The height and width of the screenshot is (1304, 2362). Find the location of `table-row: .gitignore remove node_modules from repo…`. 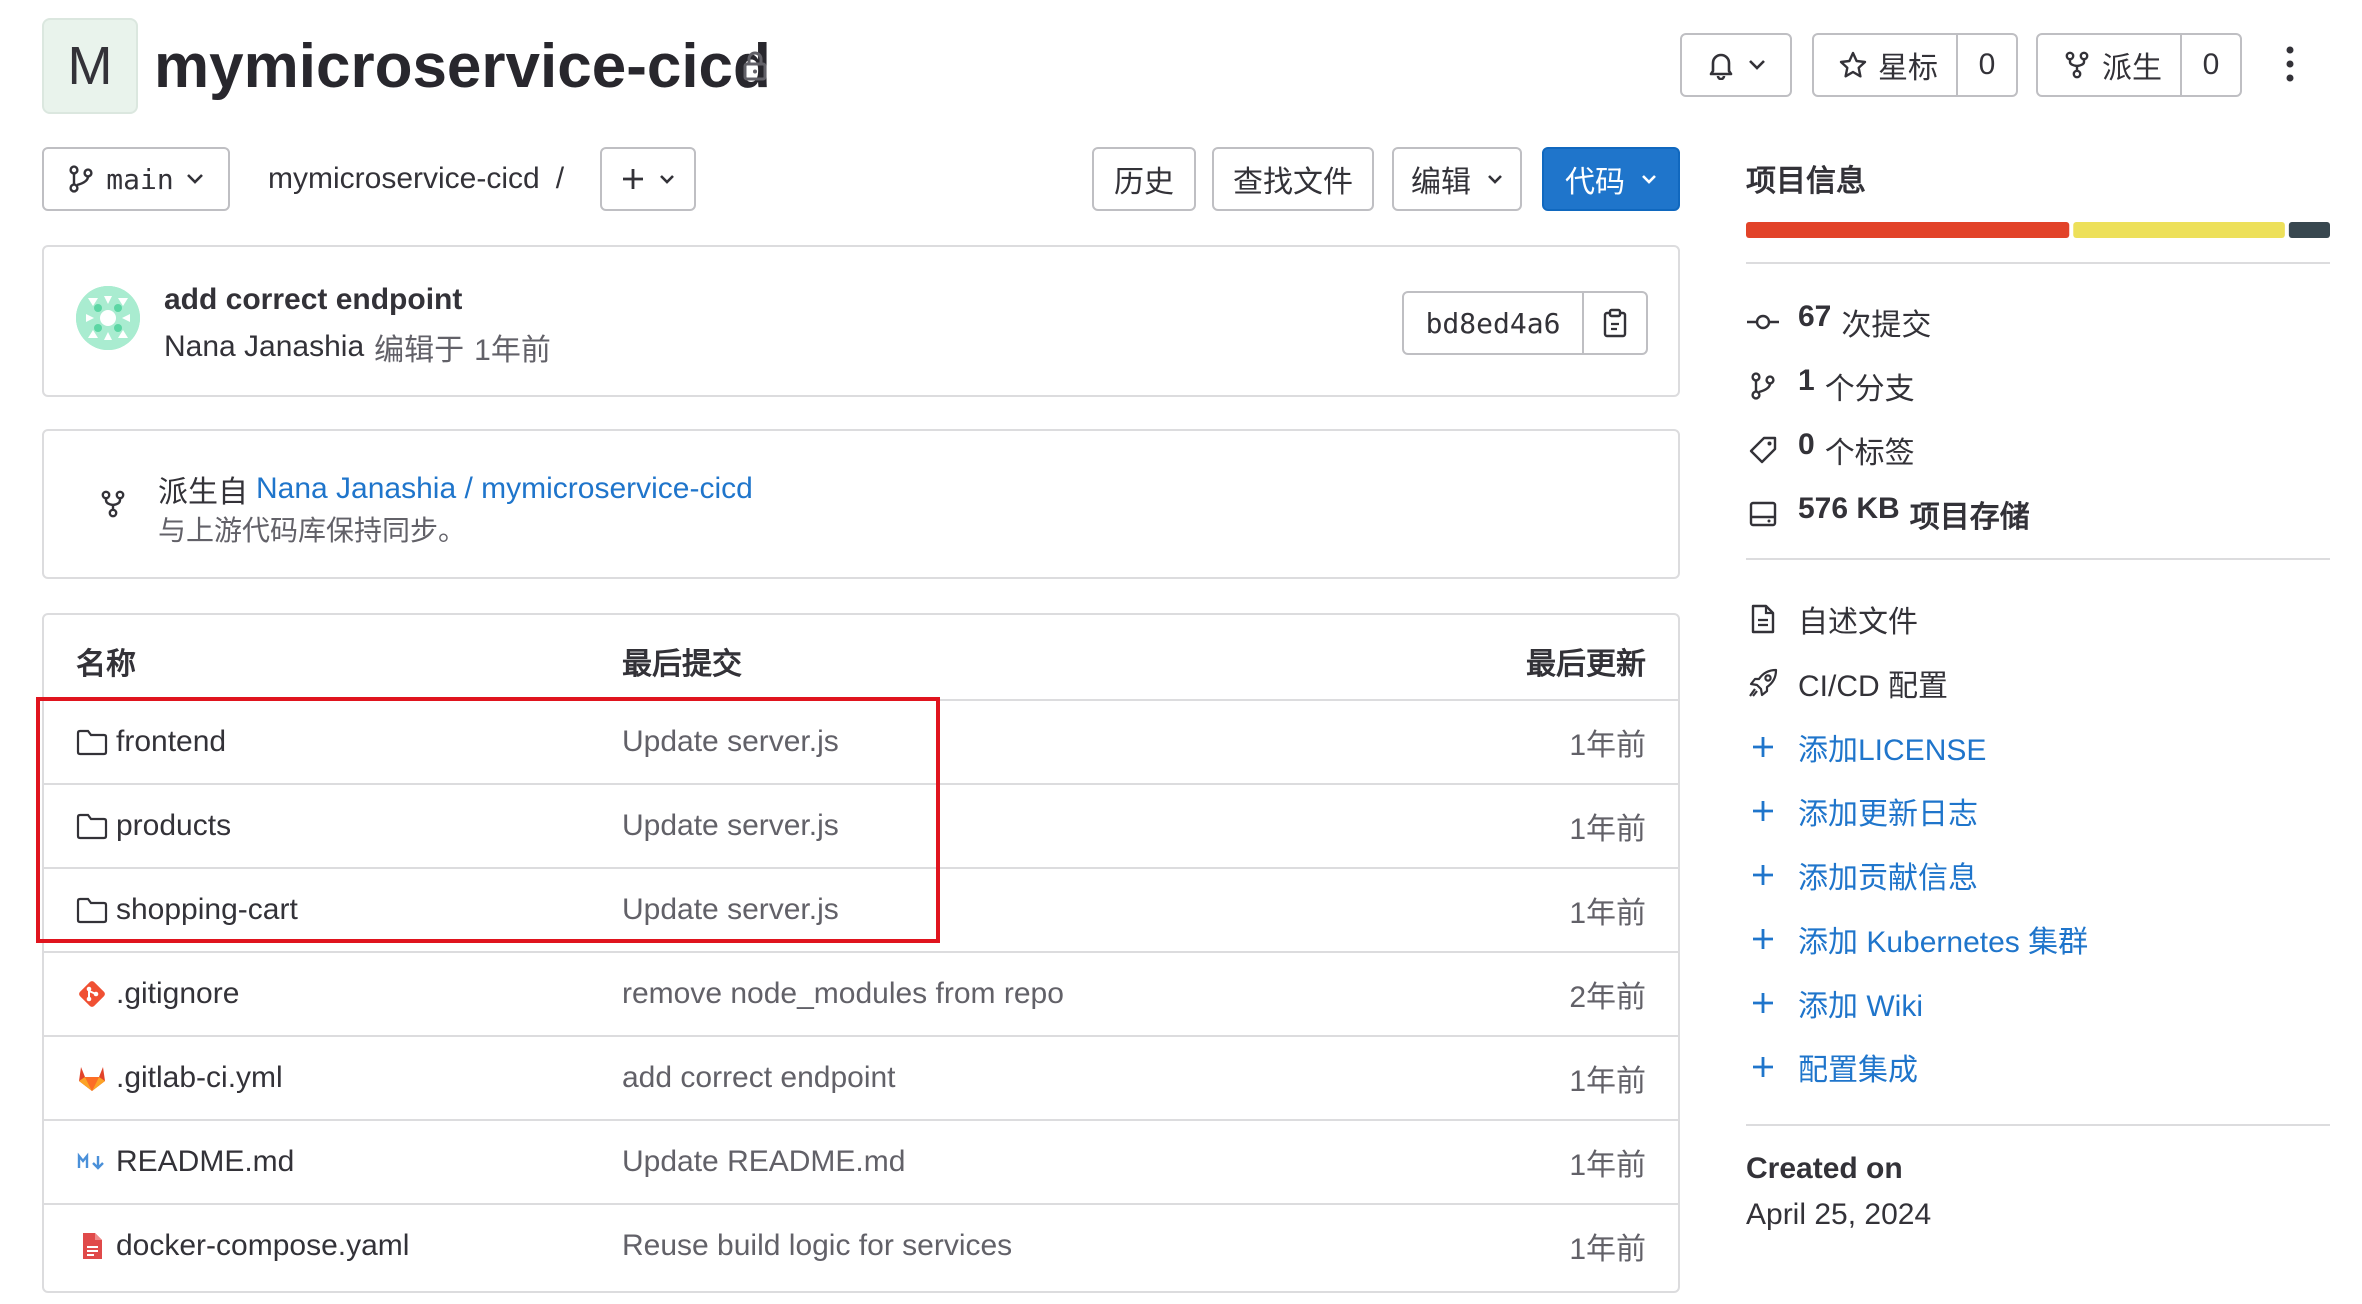

table-row: .gitignore remove node_modules from repo… is located at coordinates (861, 993).